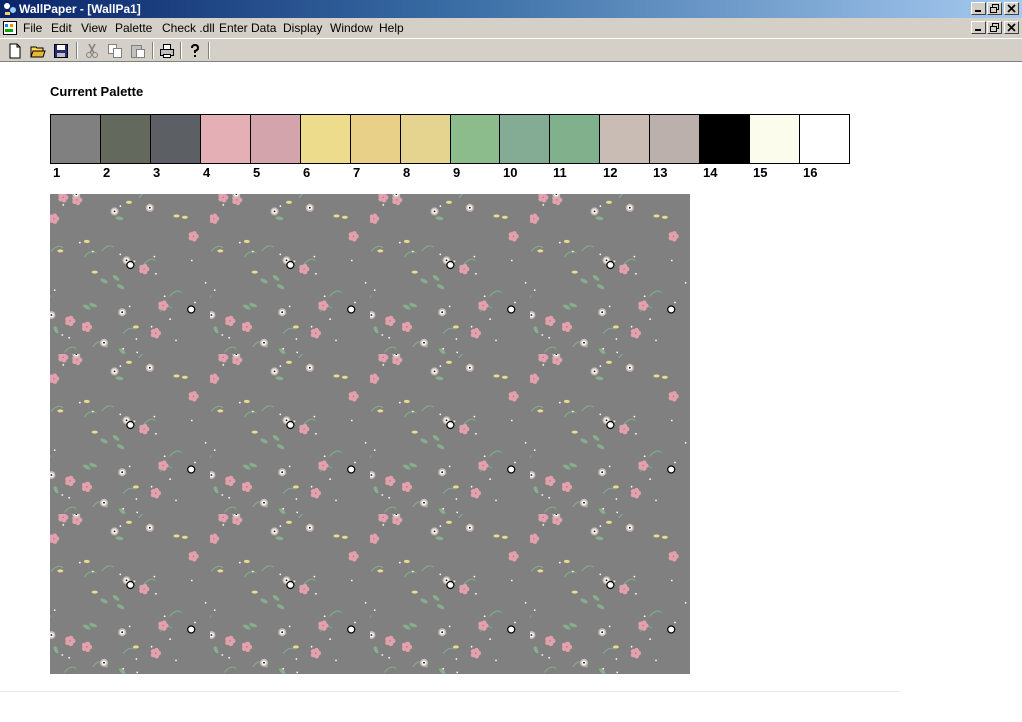  Describe the element at coordinates (560, 172) in the screenshot. I see `palette-label-11: 11` at that location.